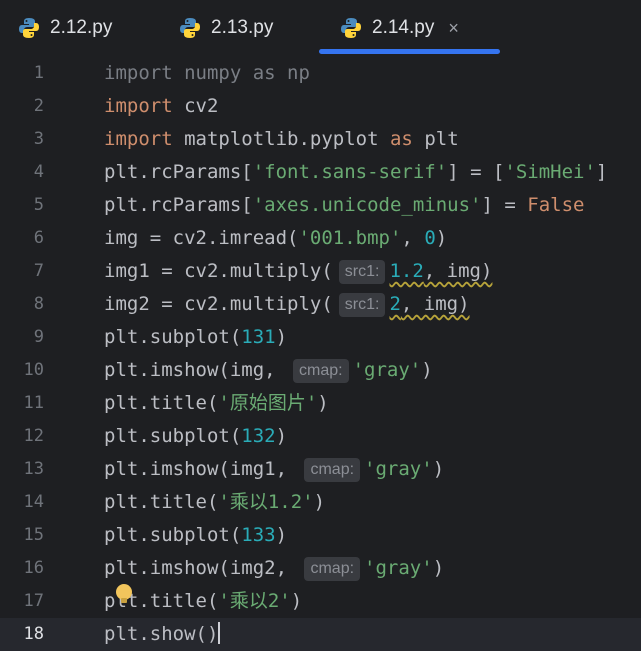 This screenshot has height=651, width=641. Describe the element at coordinates (298, 272) in the screenshot. I see `code-text: img1 = cv2.multiply(src1: 1.2, img)` at that location.